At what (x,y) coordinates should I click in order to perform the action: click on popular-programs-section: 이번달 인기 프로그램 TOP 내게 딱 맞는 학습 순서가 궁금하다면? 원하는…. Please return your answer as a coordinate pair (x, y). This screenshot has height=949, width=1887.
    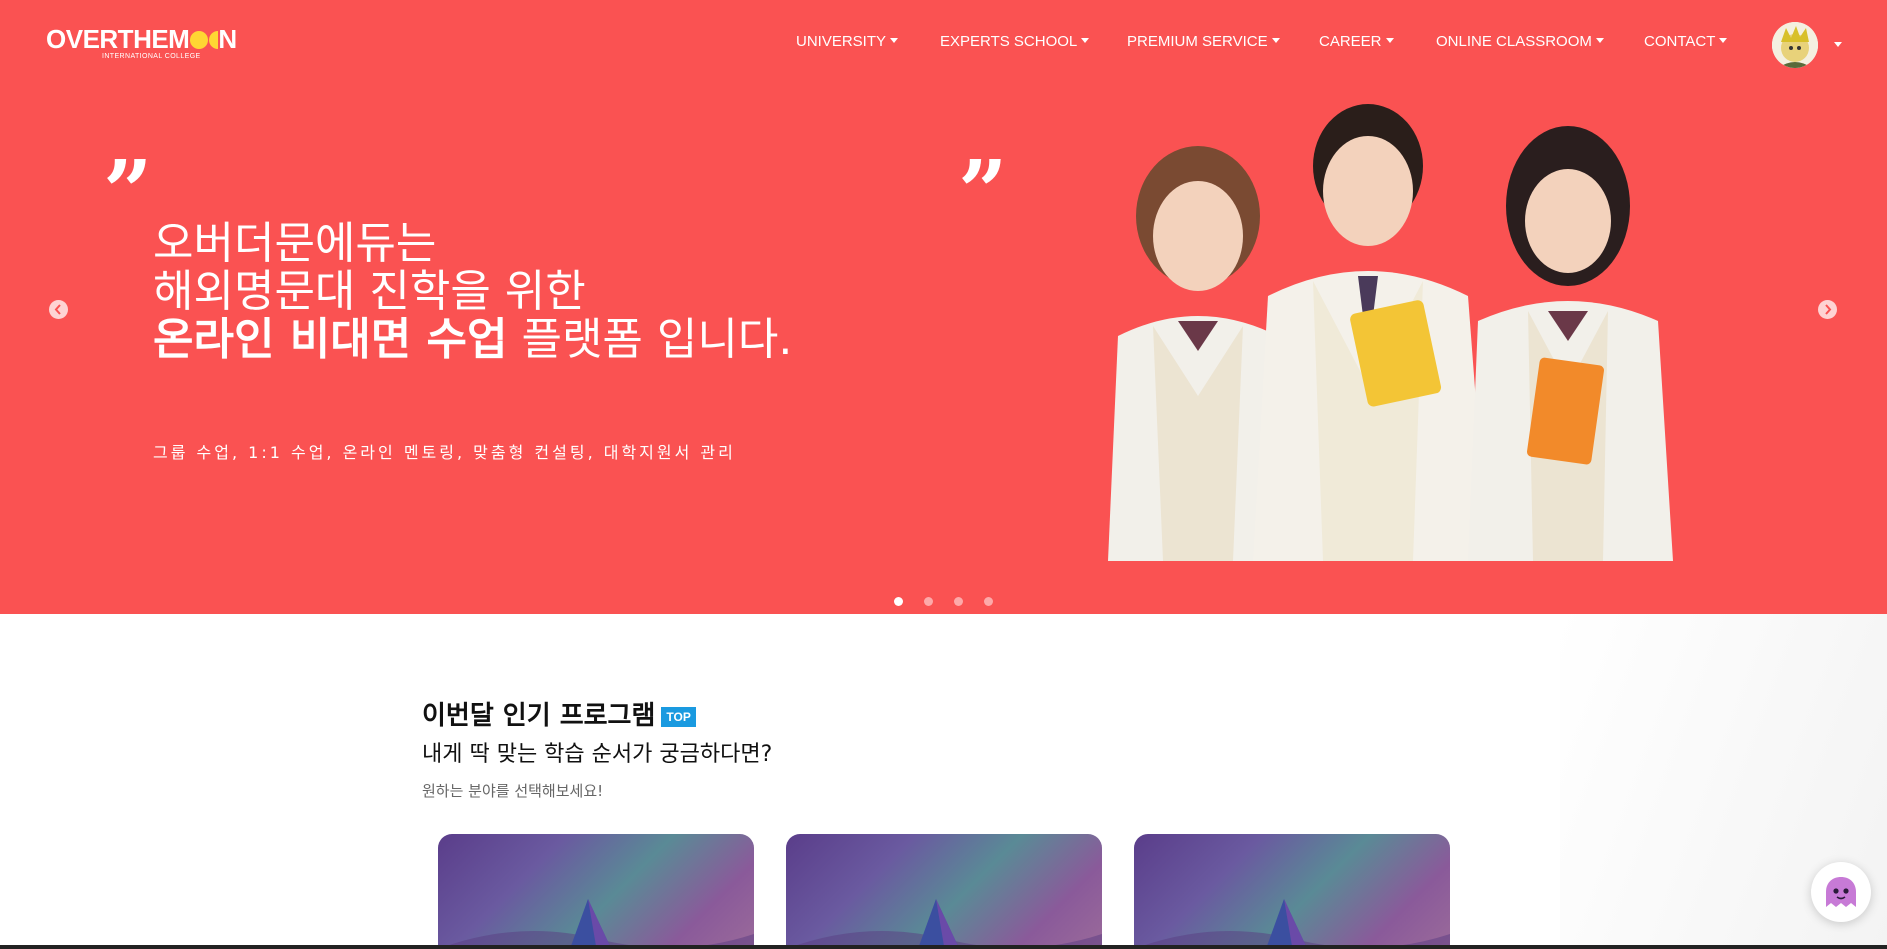
    Looking at the image, I should click on (597, 749).